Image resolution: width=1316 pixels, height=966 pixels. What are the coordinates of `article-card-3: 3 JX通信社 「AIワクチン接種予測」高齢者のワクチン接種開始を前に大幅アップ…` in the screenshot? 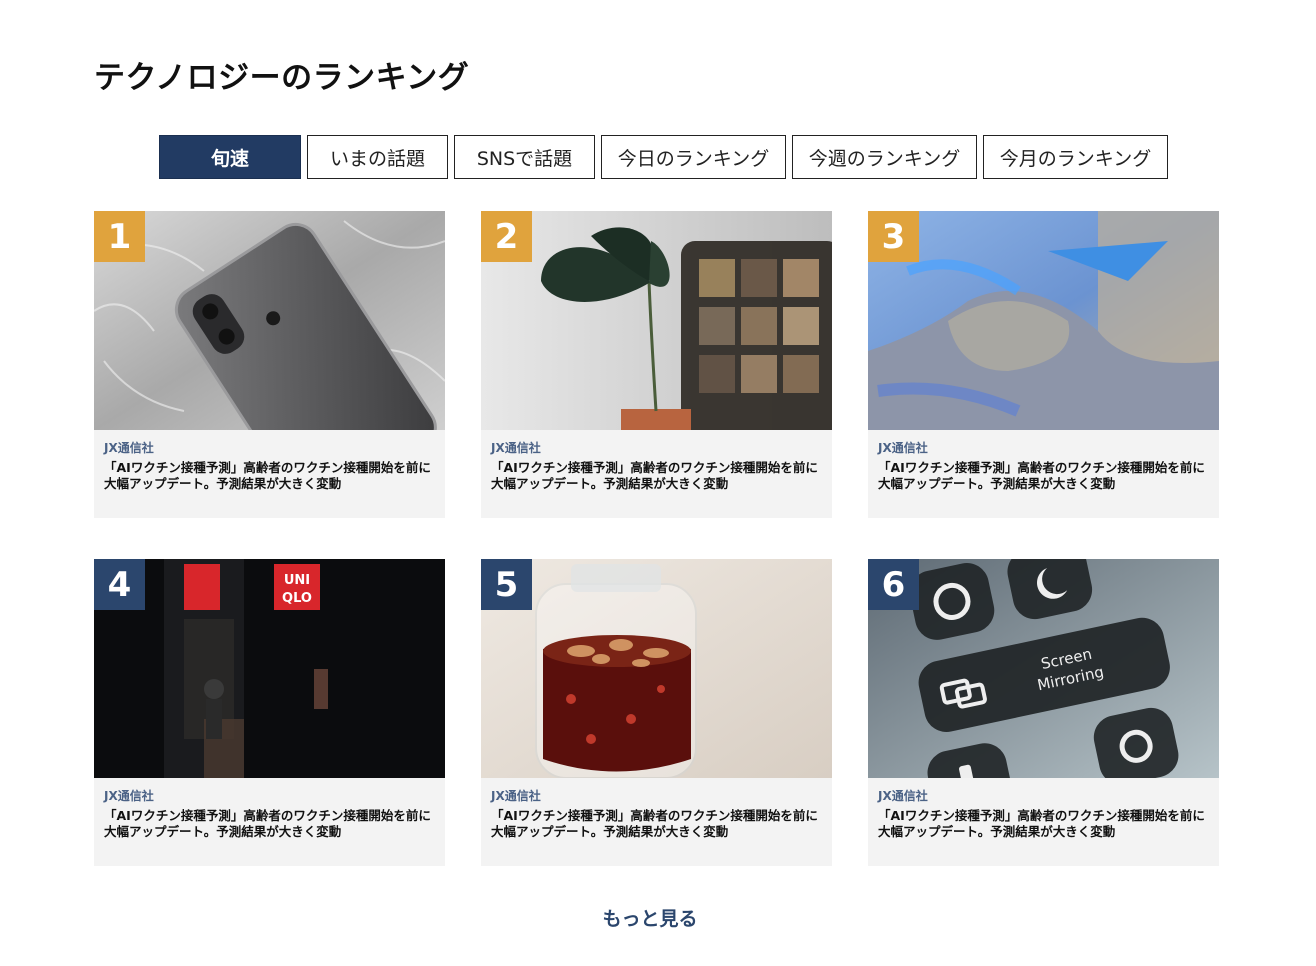 It's located at (1043, 364).